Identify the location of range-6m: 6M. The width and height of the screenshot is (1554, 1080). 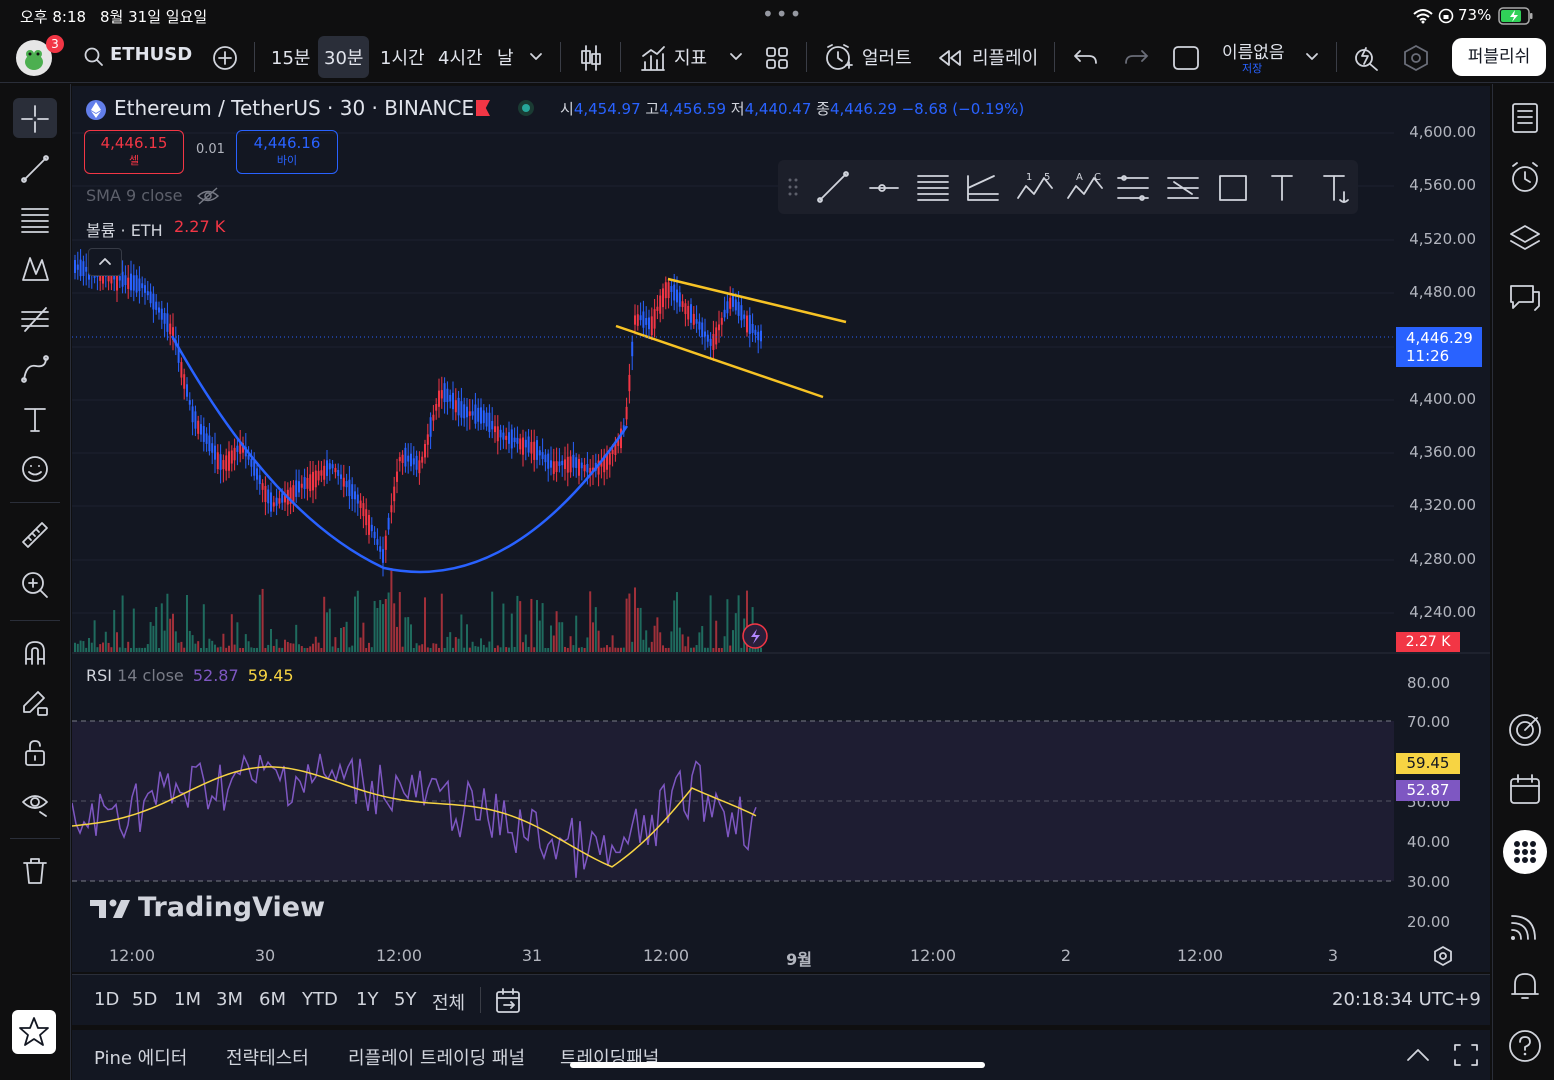
(272, 999).